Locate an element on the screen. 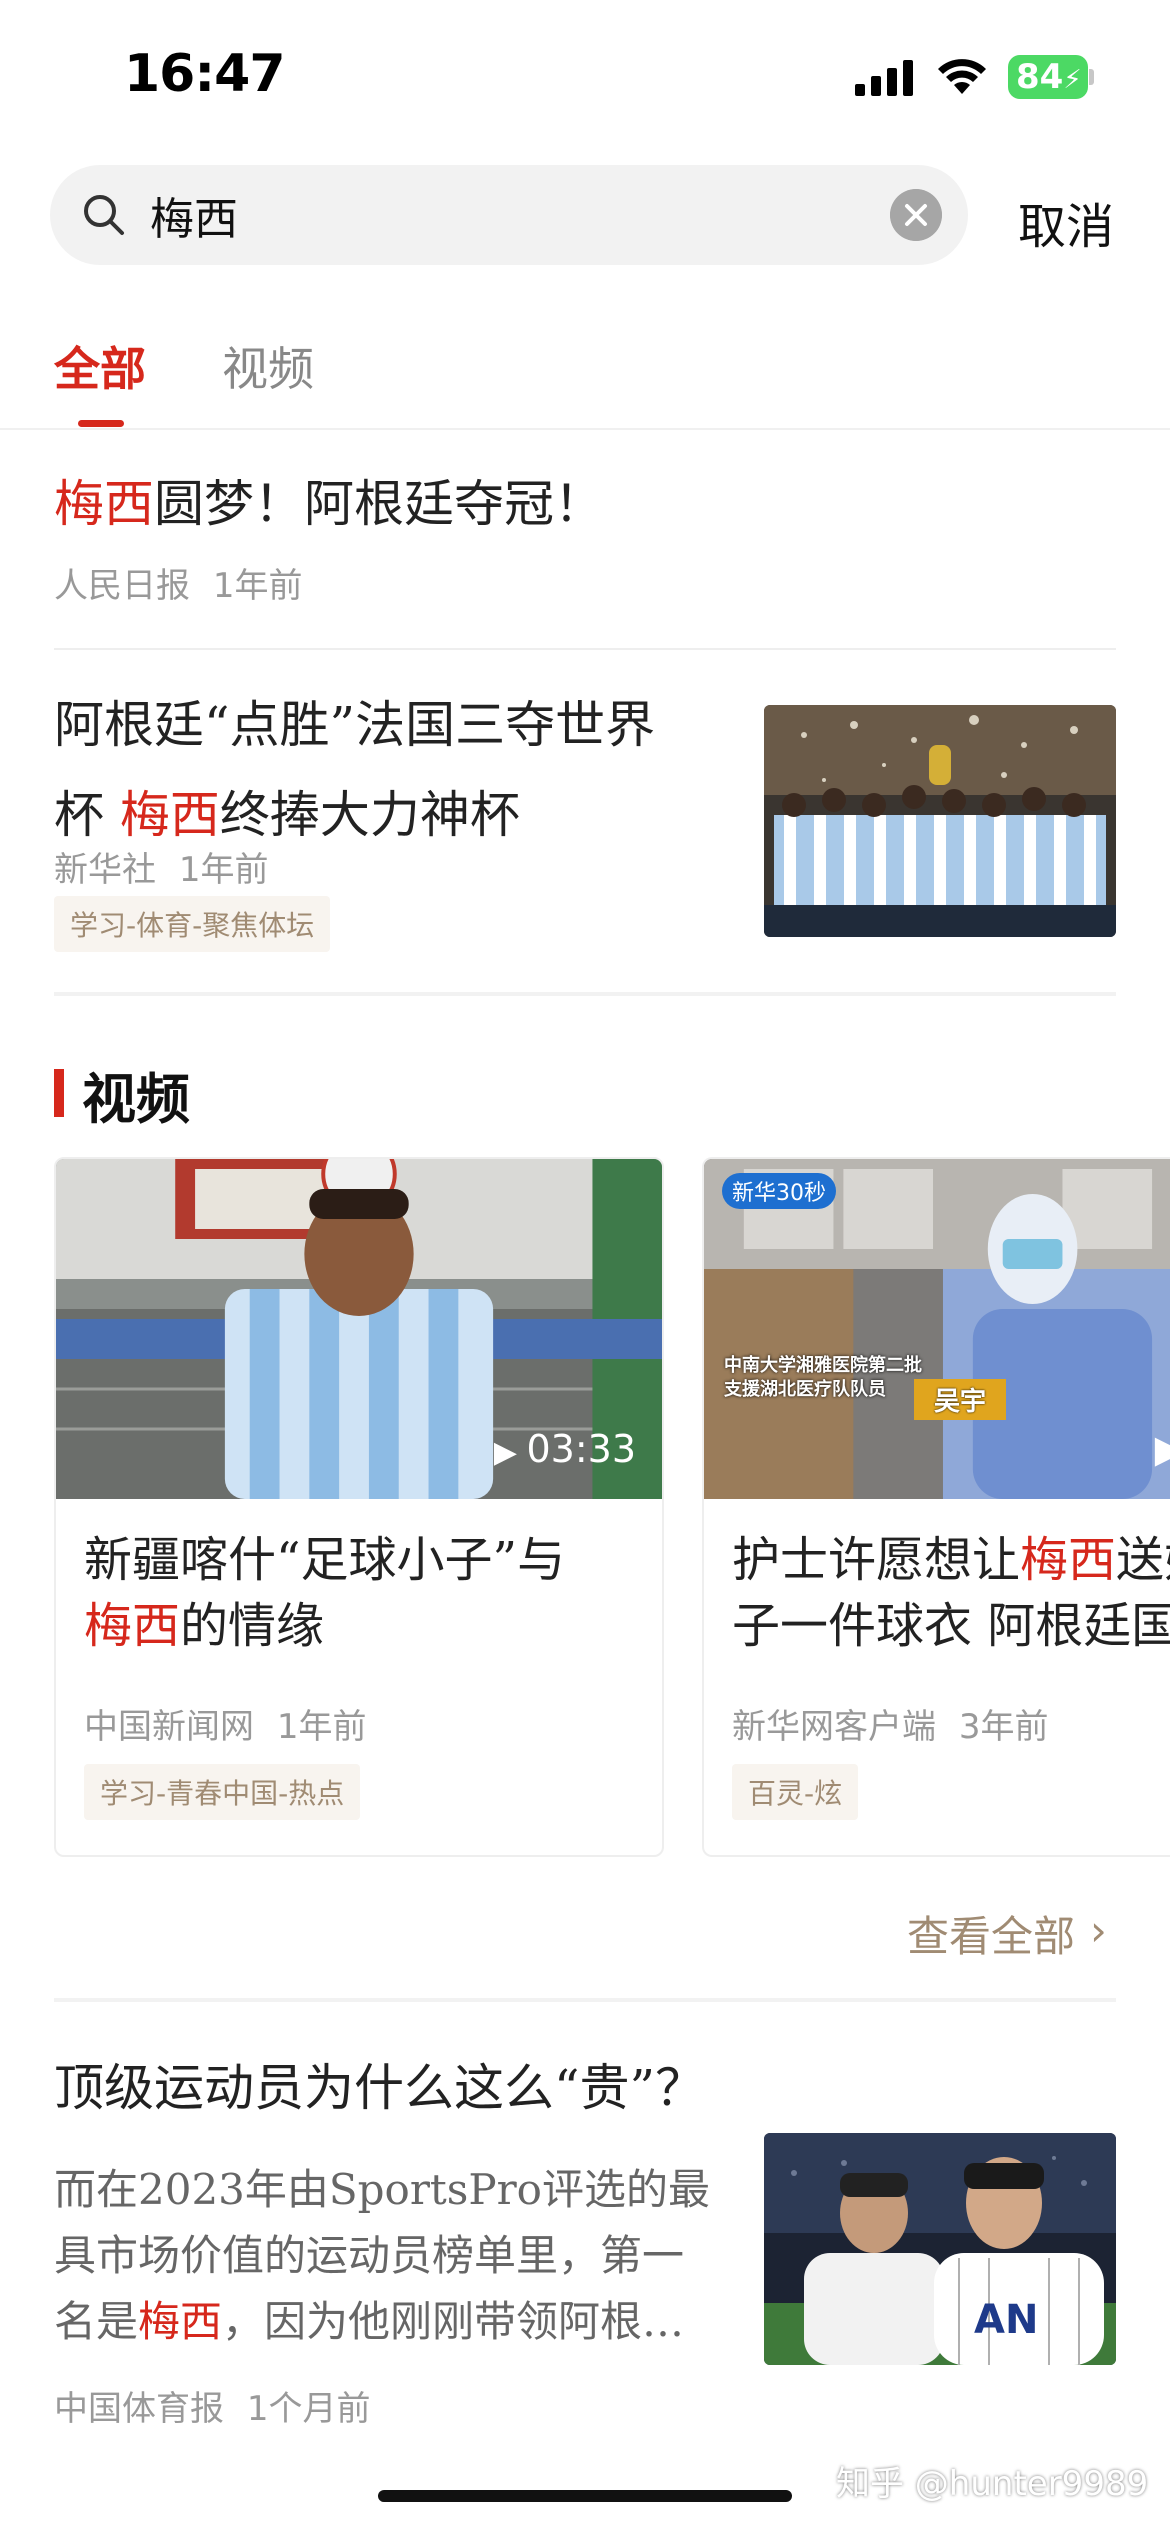 The image size is (1170, 2532). clear-search-icon is located at coordinates (916, 215).